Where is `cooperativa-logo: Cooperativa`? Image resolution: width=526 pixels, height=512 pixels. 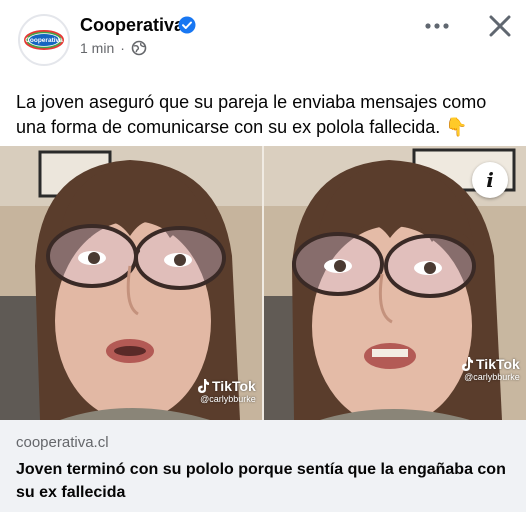 cooperativa-logo: Cooperativa is located at coordinates (44, 40).